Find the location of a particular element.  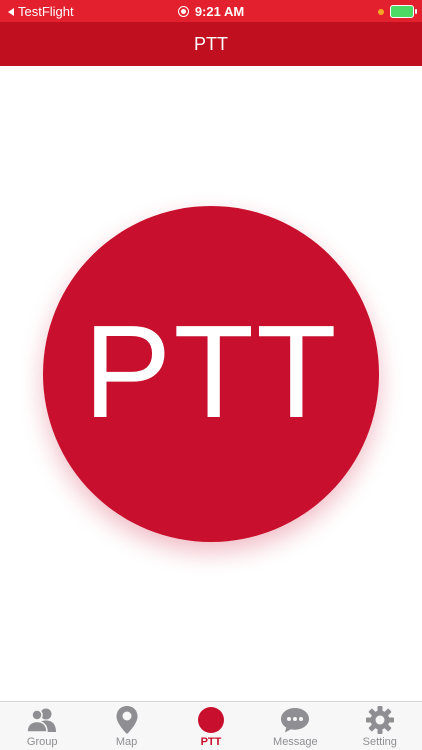

tab-group: Group is located at coordinates (42, 725).